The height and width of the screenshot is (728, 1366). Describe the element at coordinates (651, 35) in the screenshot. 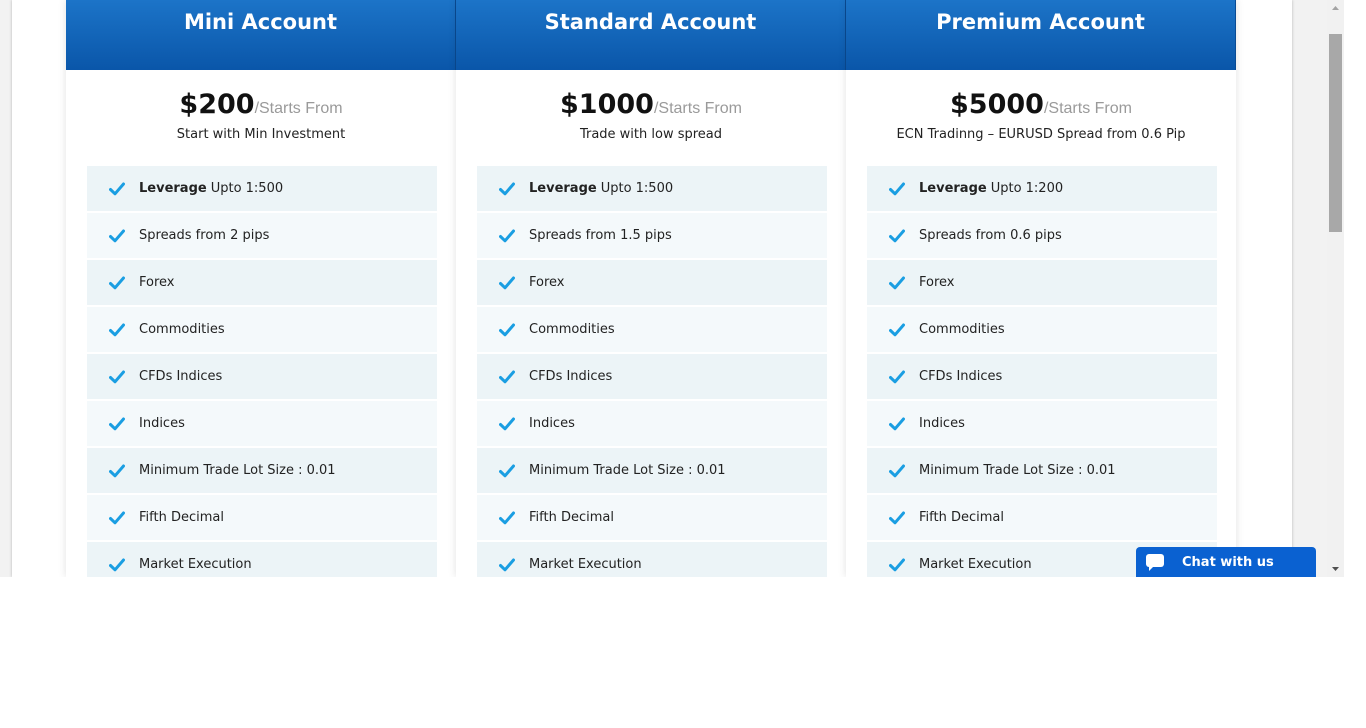

I see `plan-title: Standard Account` at that location.